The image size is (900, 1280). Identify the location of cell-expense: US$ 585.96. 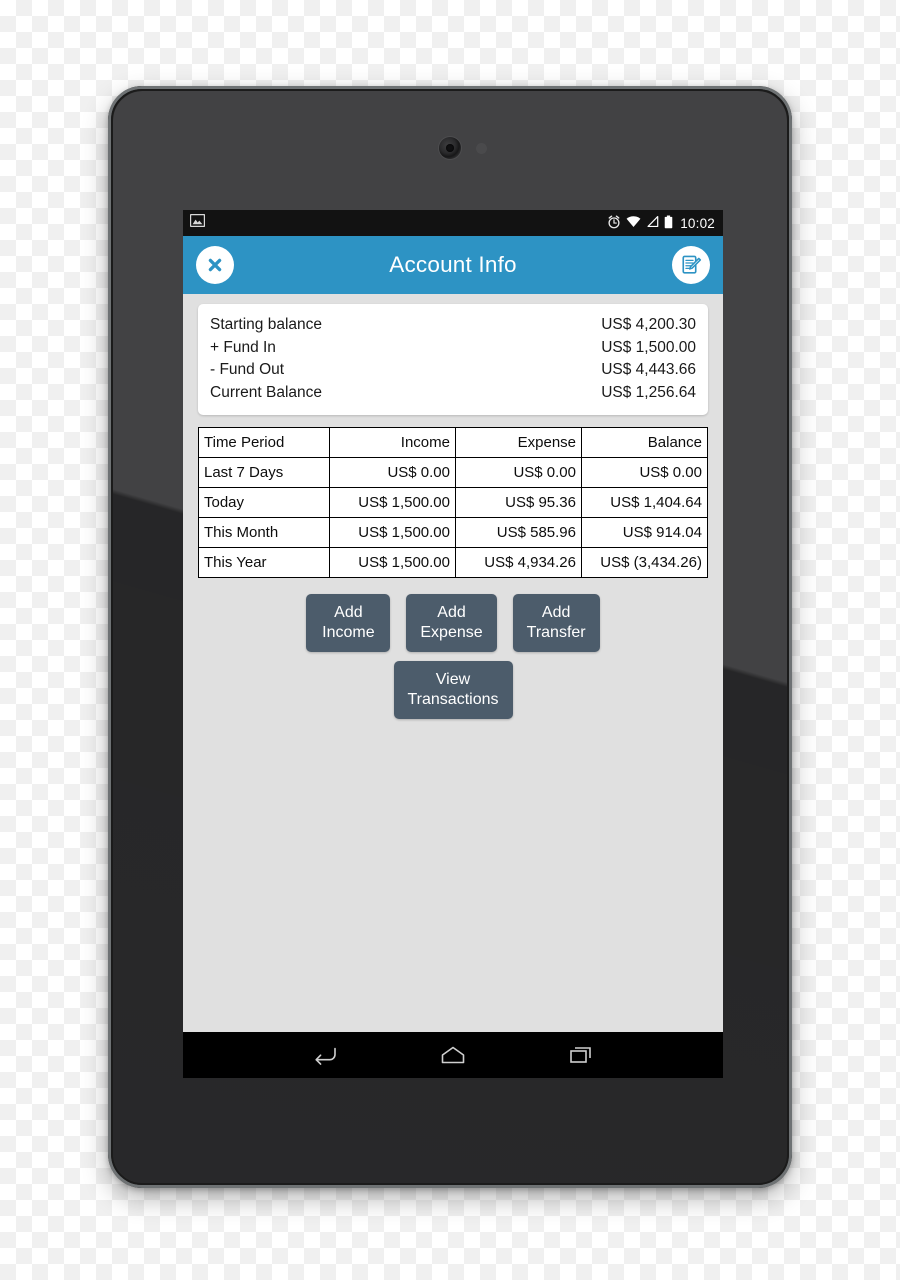
(518, 532).